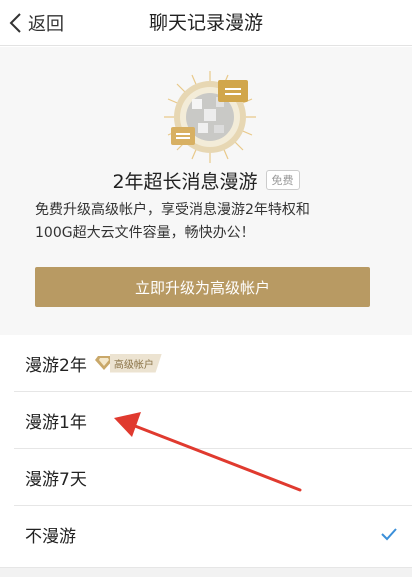  What do you see at coordinates (172, 210) in the screenshot?
I see `promo-description-line-1: 免费升级高级帐户，享受消息漫游2年特权和` at bounding box center [172, 210].